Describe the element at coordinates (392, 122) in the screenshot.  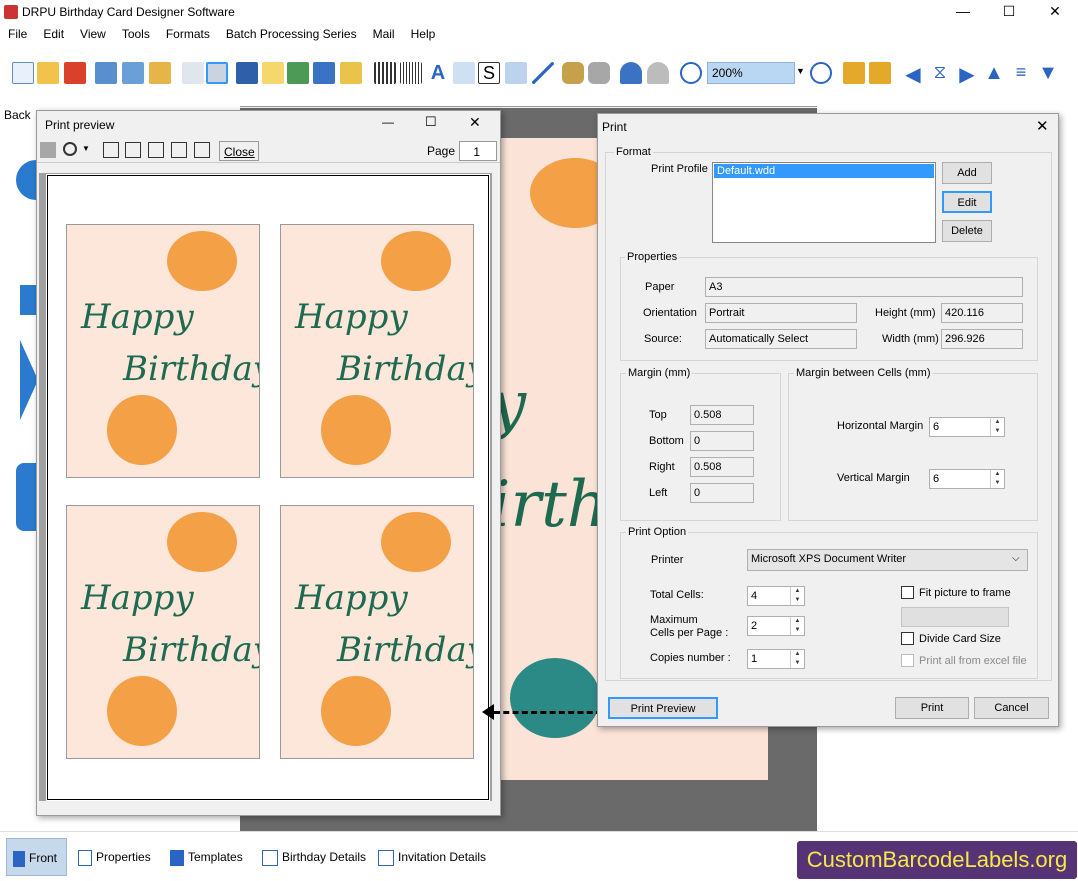
I see `print-preview-minimize-button: —` at that location.